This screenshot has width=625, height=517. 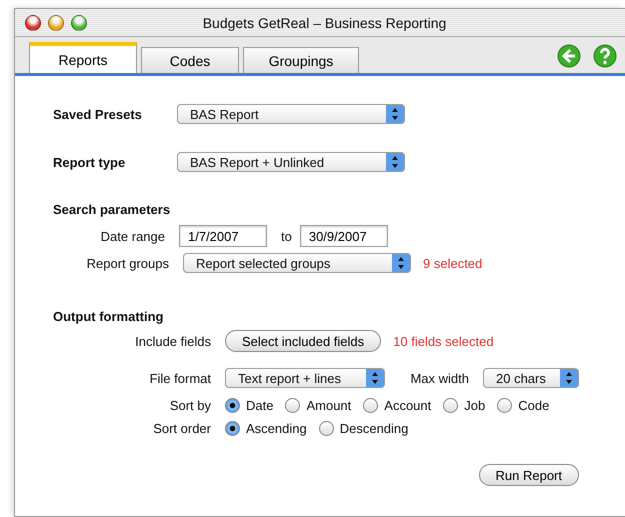 What do you see at coordinates (475, 405) in the screenshot?
I see `radio-label: Job` at bounding box center [475, 405].